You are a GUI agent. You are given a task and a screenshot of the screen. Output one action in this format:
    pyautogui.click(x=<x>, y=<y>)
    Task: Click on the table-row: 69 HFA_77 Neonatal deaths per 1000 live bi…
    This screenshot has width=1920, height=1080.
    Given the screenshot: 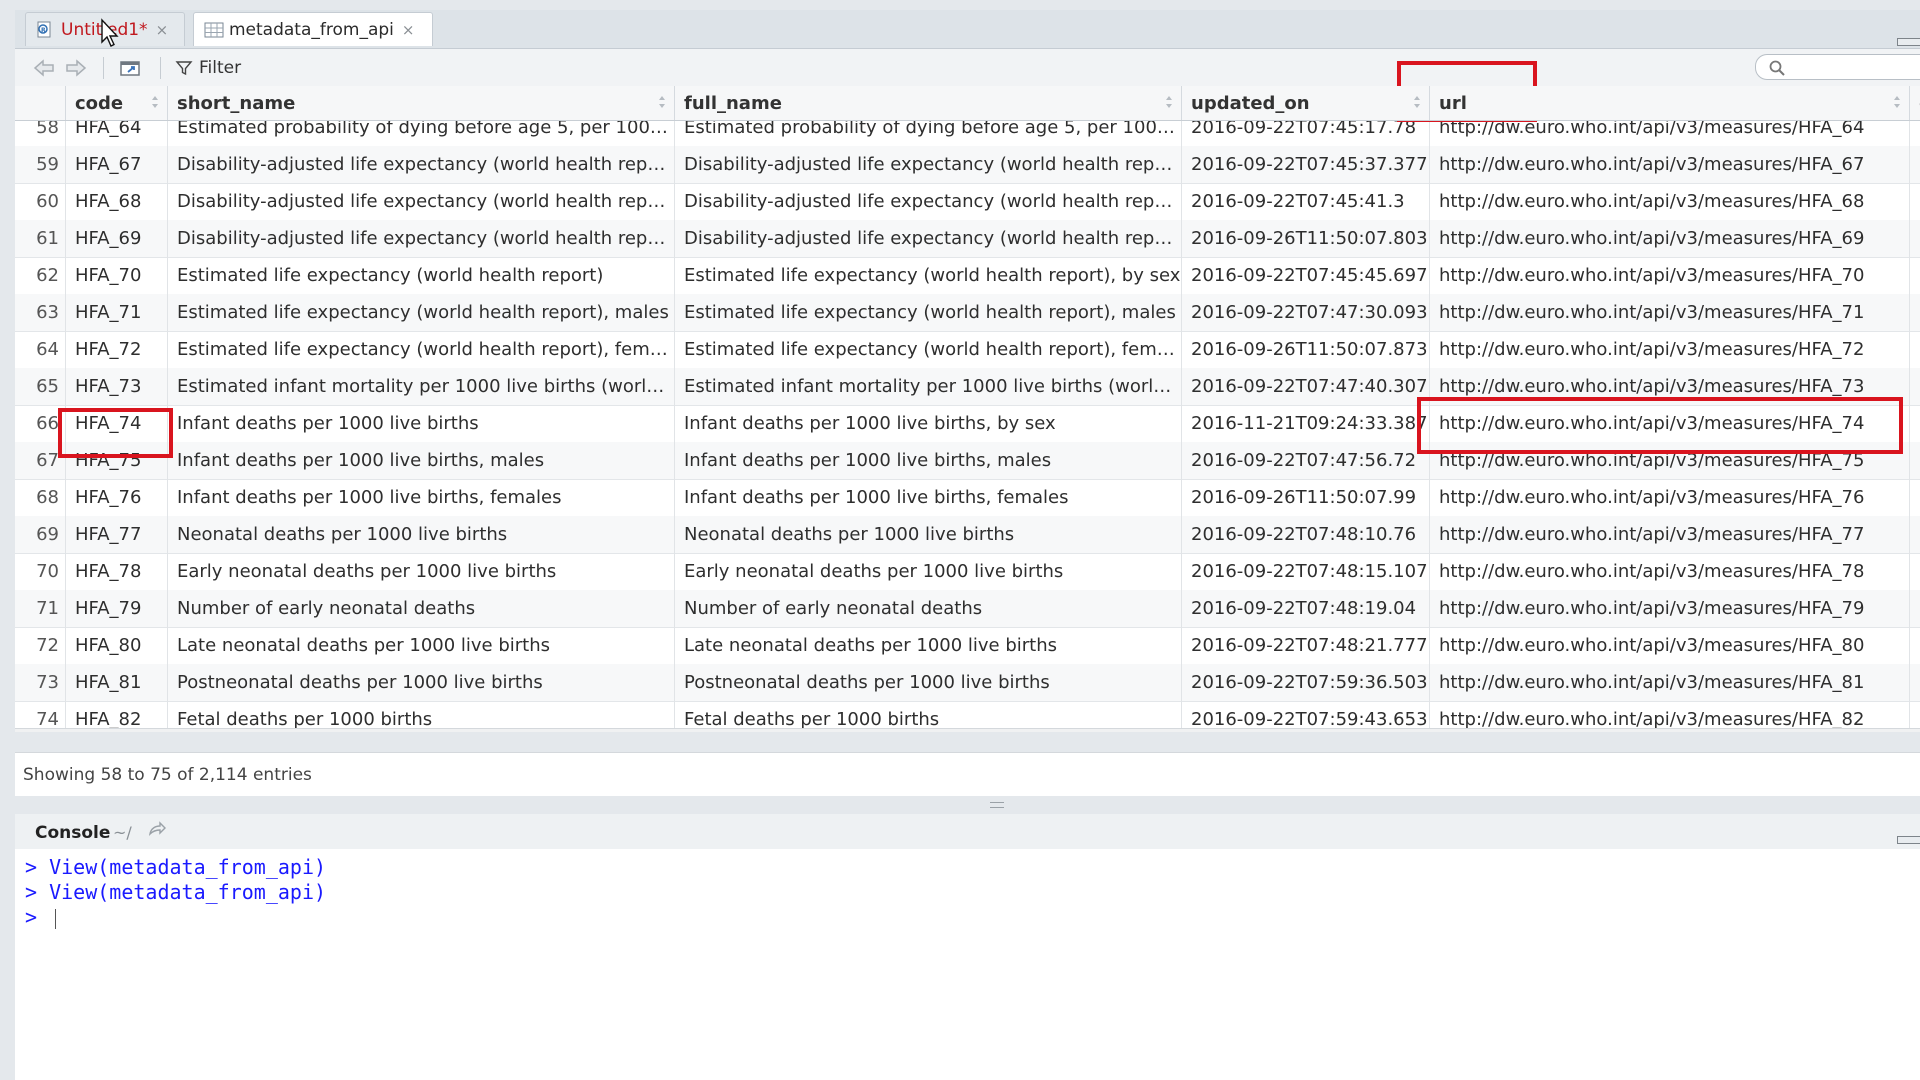 What is the action you would take?
    pyautogui.click(x=967, y=535)
    